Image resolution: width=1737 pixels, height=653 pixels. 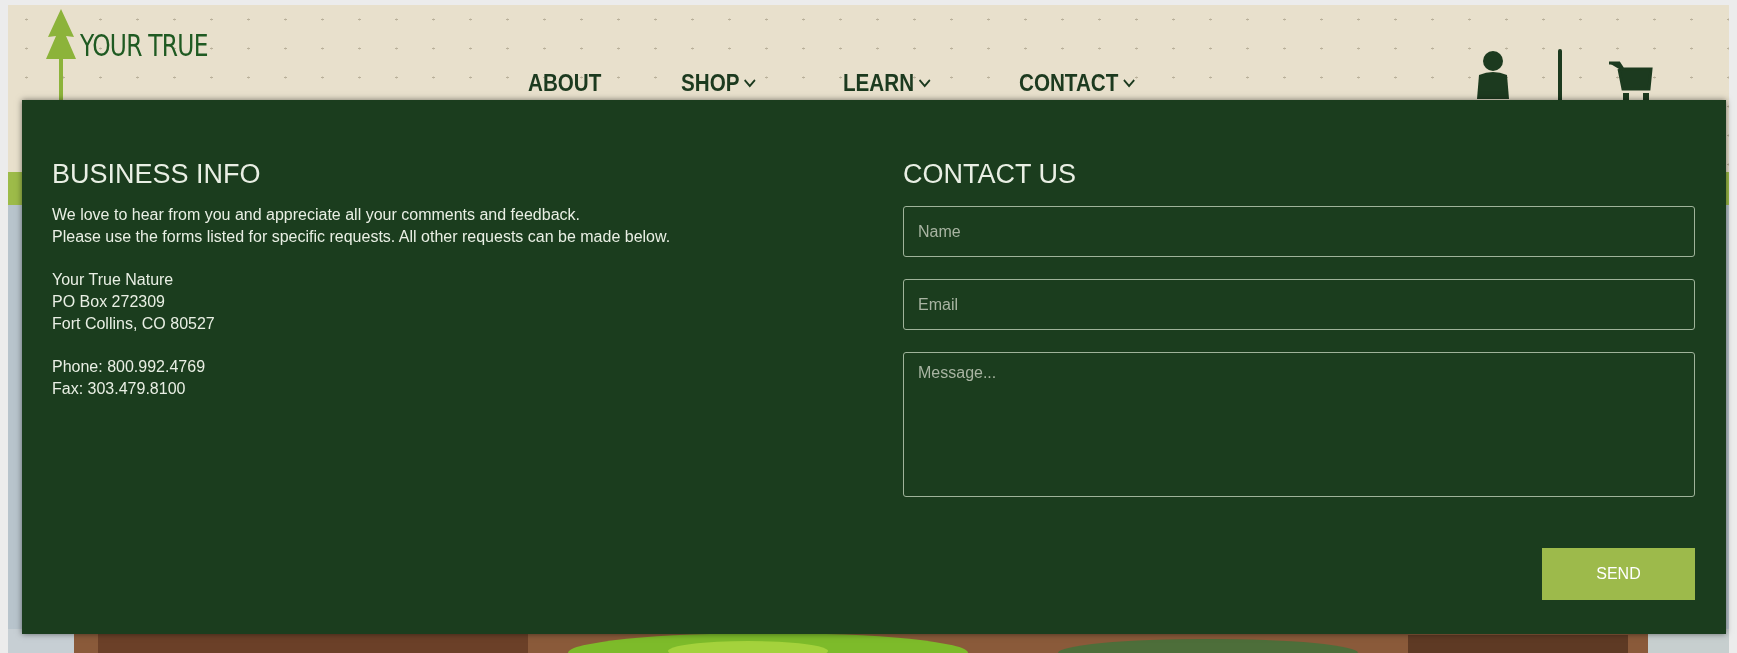 I want to click on section-heading: CONTACT US, so click(x=990, y=174).